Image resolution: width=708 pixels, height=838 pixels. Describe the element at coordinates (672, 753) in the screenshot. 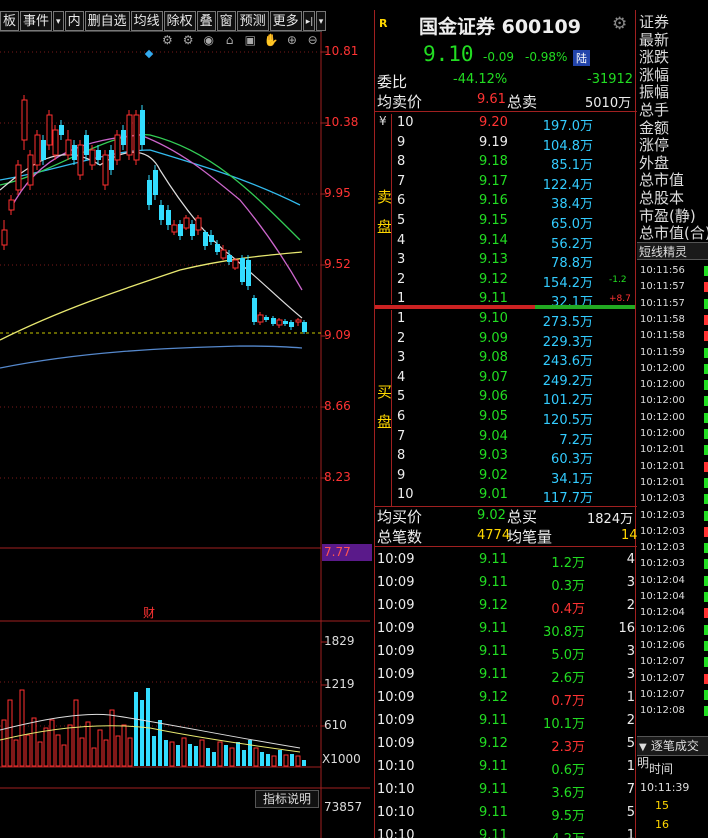

I see `deal-detail-header: ▼ 逐笔成交明` at that location.